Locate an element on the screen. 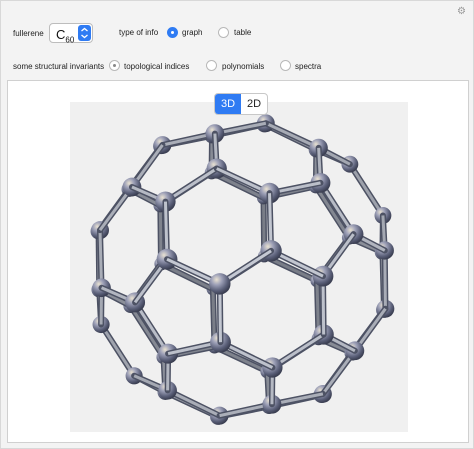 This screenshot has height=449, width=474. radio-graph is located at coordinates (172, 32).